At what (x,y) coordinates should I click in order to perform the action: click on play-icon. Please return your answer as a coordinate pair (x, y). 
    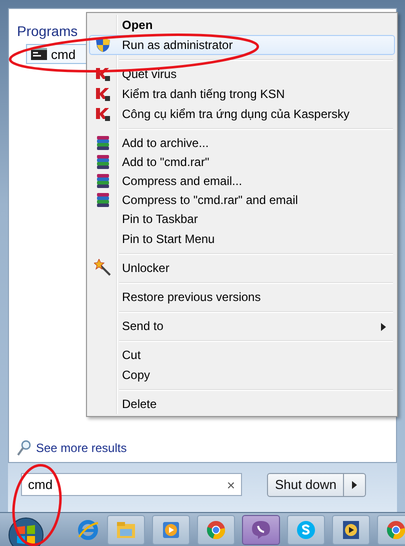
    Looking at the image, I should click on (171, 530).